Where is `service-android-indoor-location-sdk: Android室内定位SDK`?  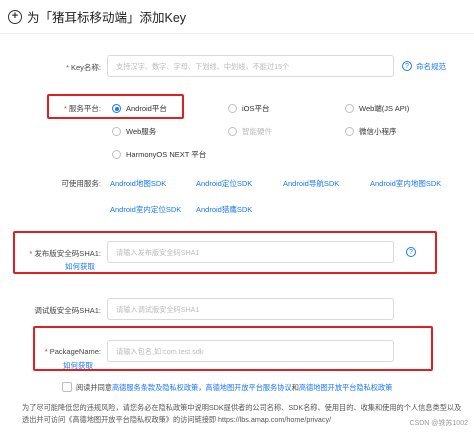 service-android-indoor-location-sdk: Android室内定位SDK is located at coordinates (145, 209).